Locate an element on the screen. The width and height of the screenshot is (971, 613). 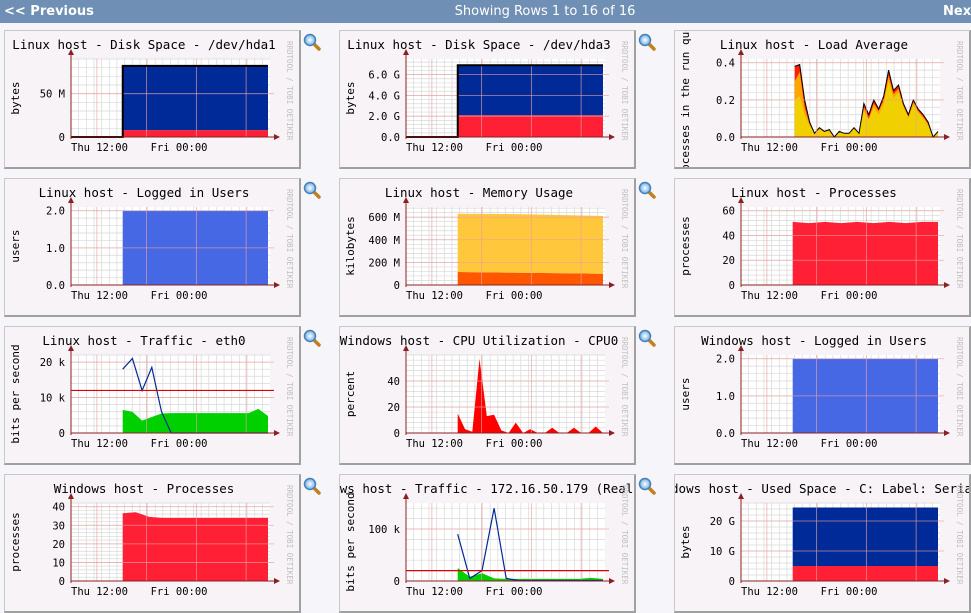
y-tick-label: 60 is located at coordinates (728, 212).